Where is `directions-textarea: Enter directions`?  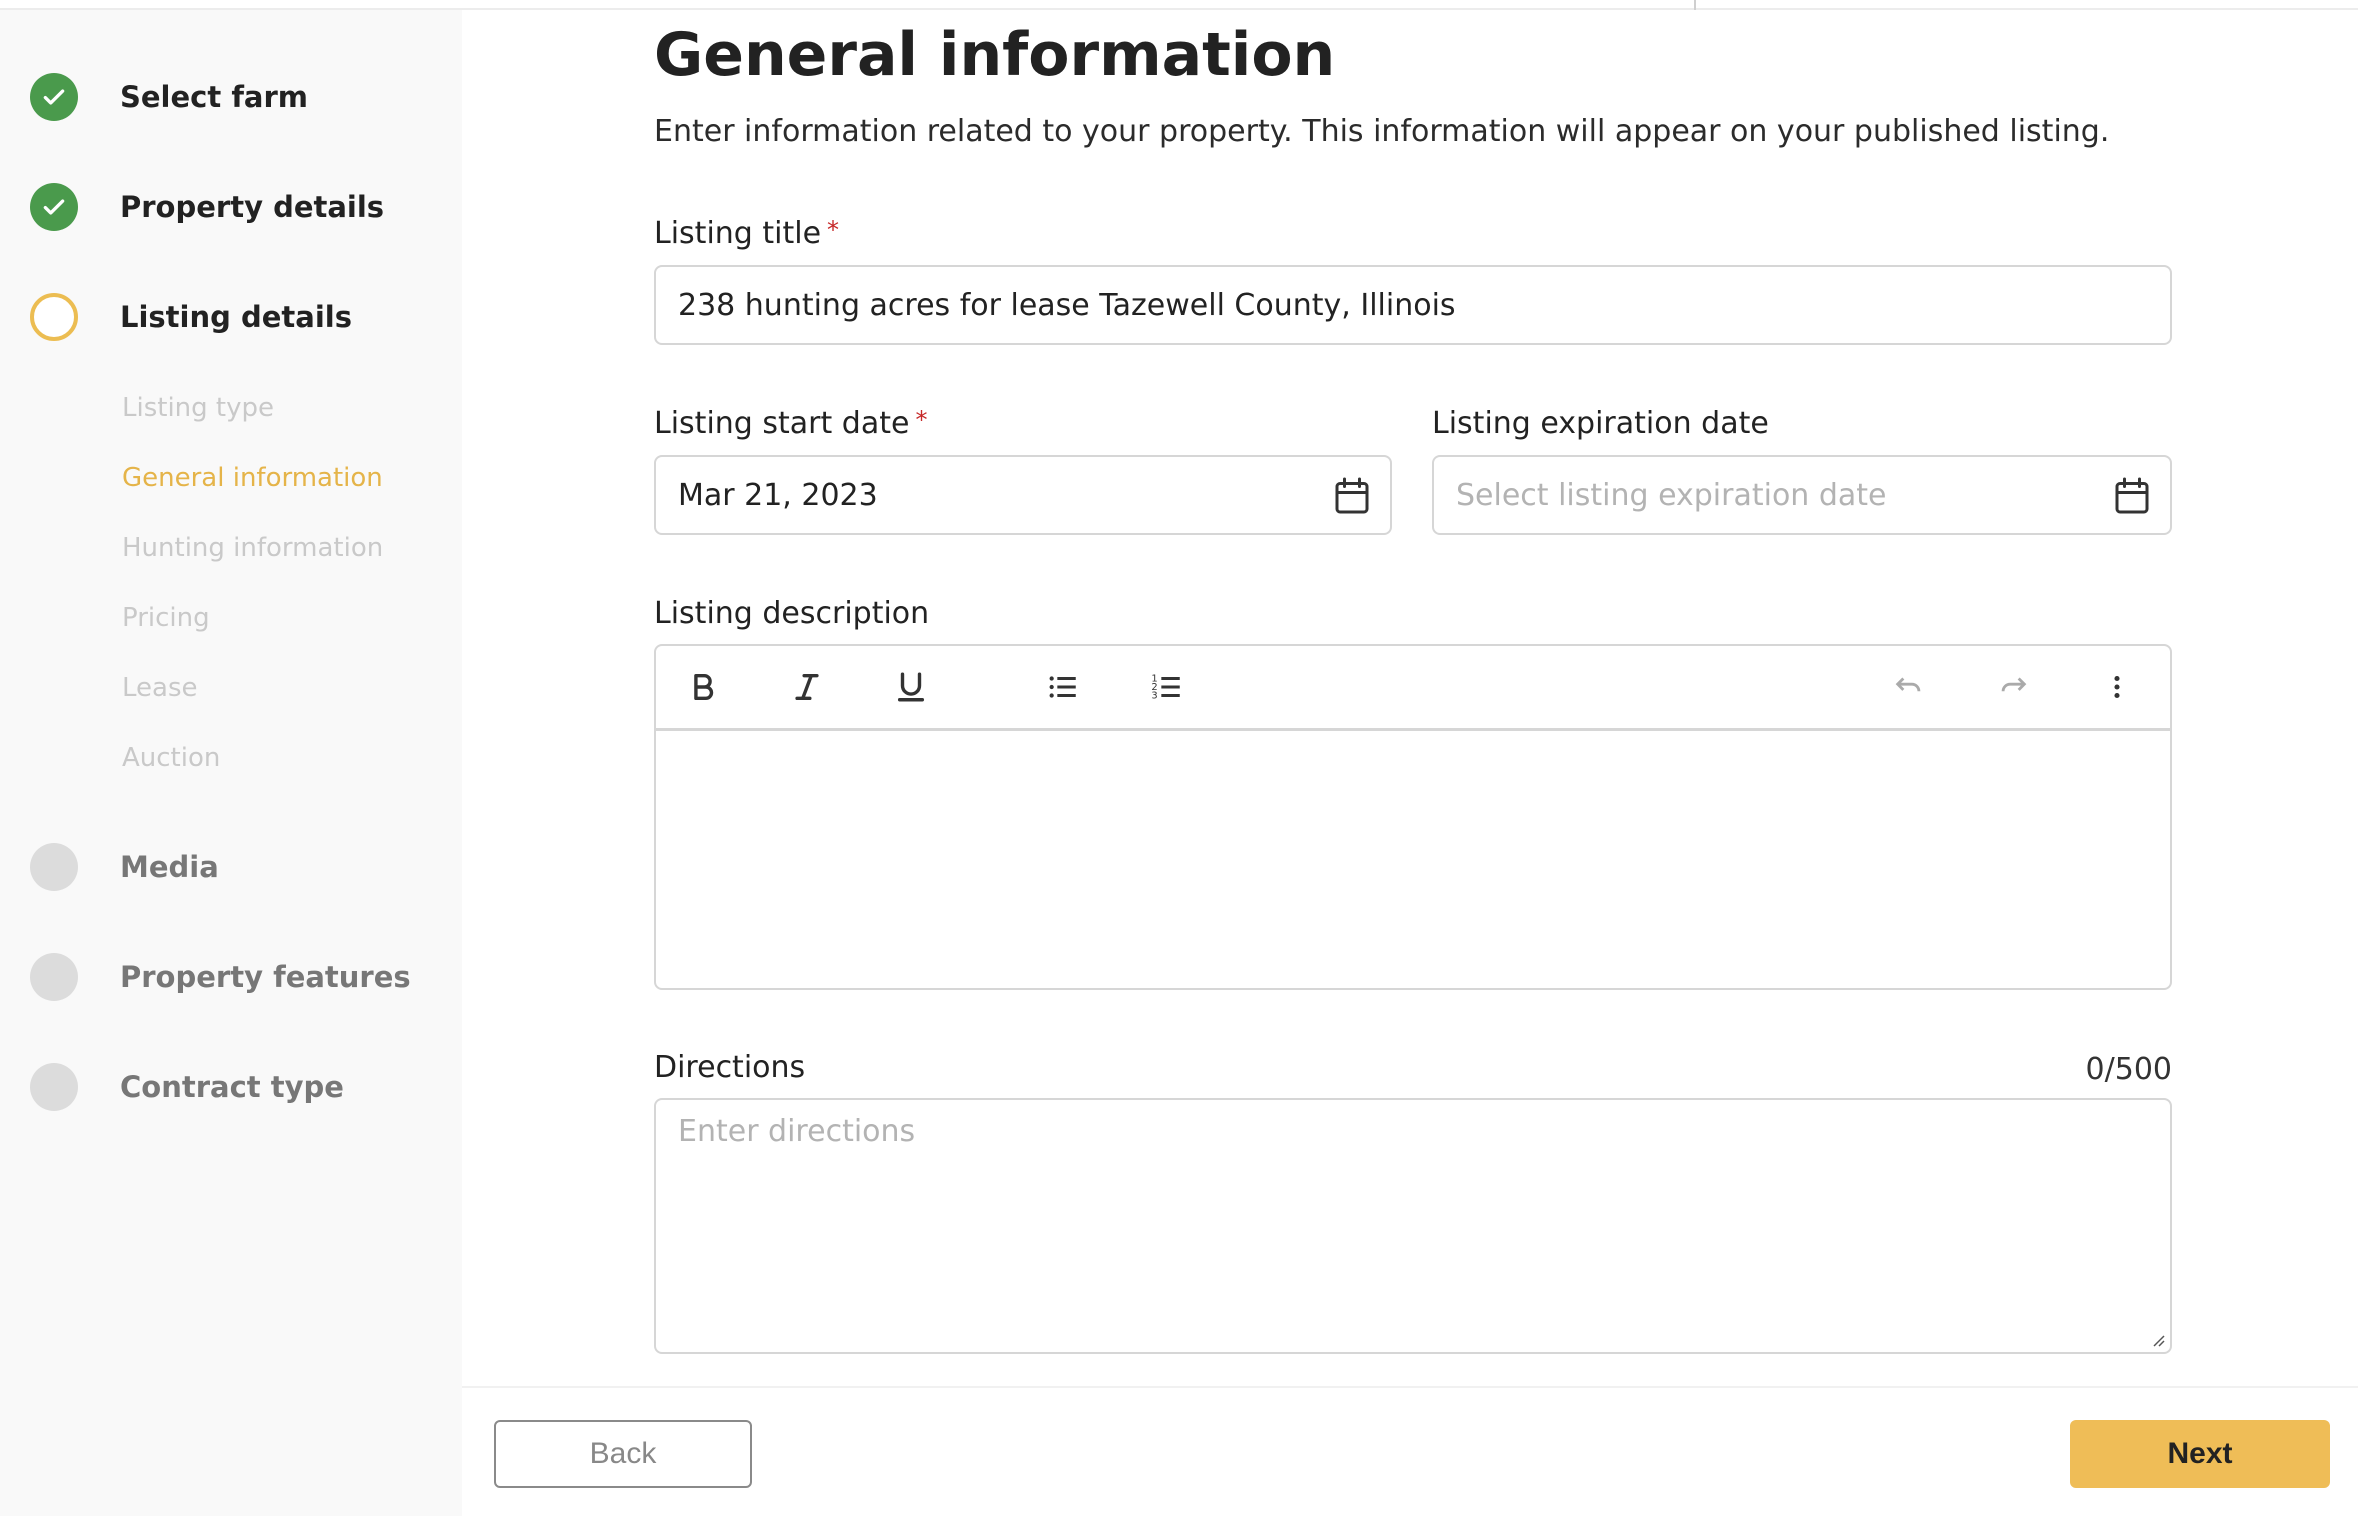
directions-textarea: Enter directions is located at coordinates (1413, 1226).